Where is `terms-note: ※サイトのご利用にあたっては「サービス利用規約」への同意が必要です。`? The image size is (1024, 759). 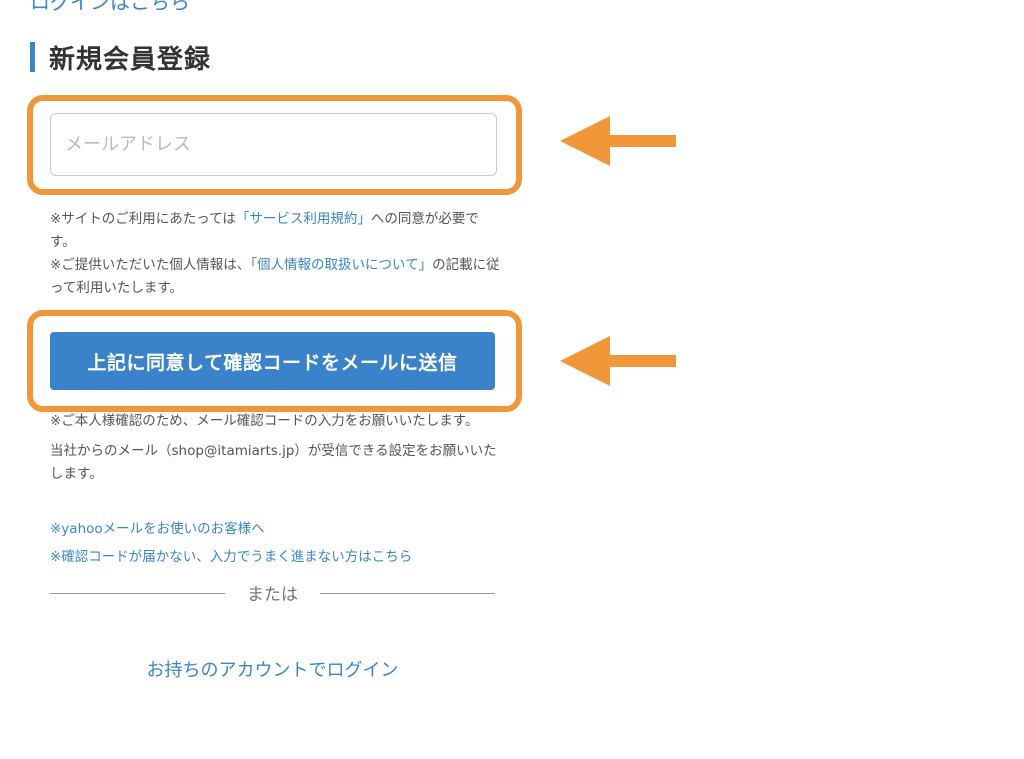
terms-note: ※サイトのご利用にあたっては「サービス利用規約」への同意が必要です。 is located at coordinates (275, 231).